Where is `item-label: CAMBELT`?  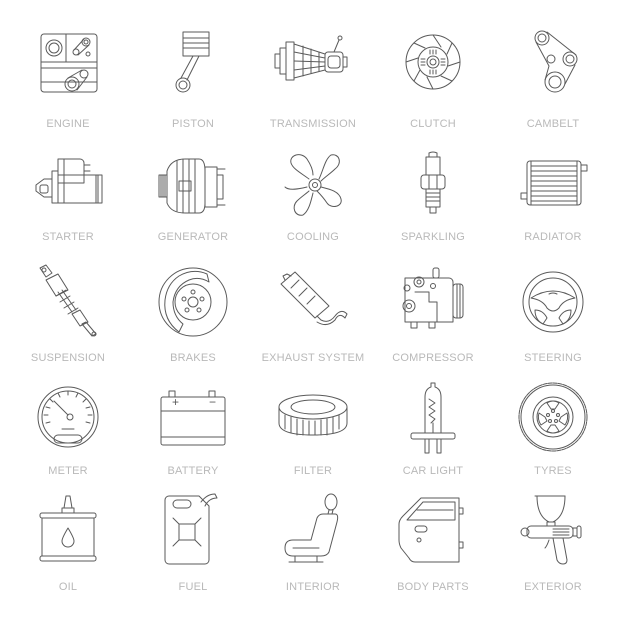 item-label: CAMBELT is located at coordinates (553, 124).